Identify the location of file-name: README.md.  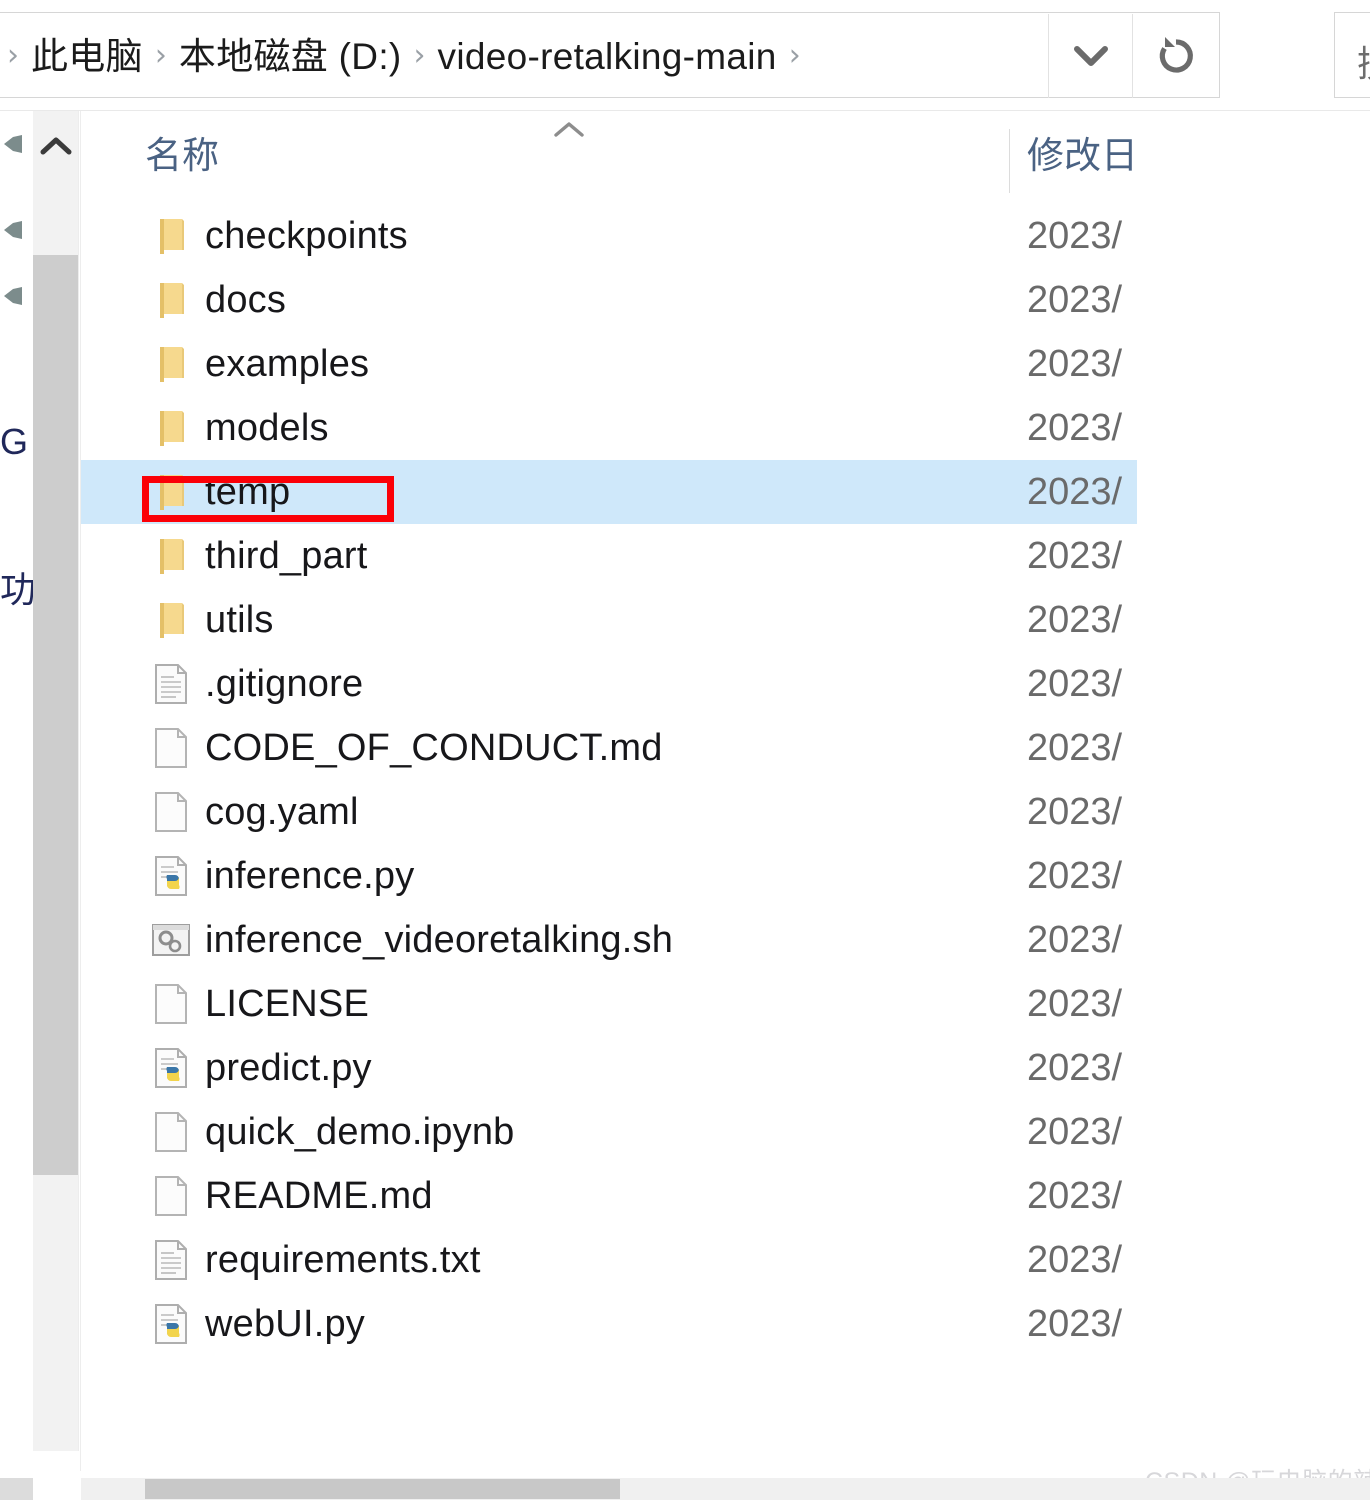
(319, 1196).